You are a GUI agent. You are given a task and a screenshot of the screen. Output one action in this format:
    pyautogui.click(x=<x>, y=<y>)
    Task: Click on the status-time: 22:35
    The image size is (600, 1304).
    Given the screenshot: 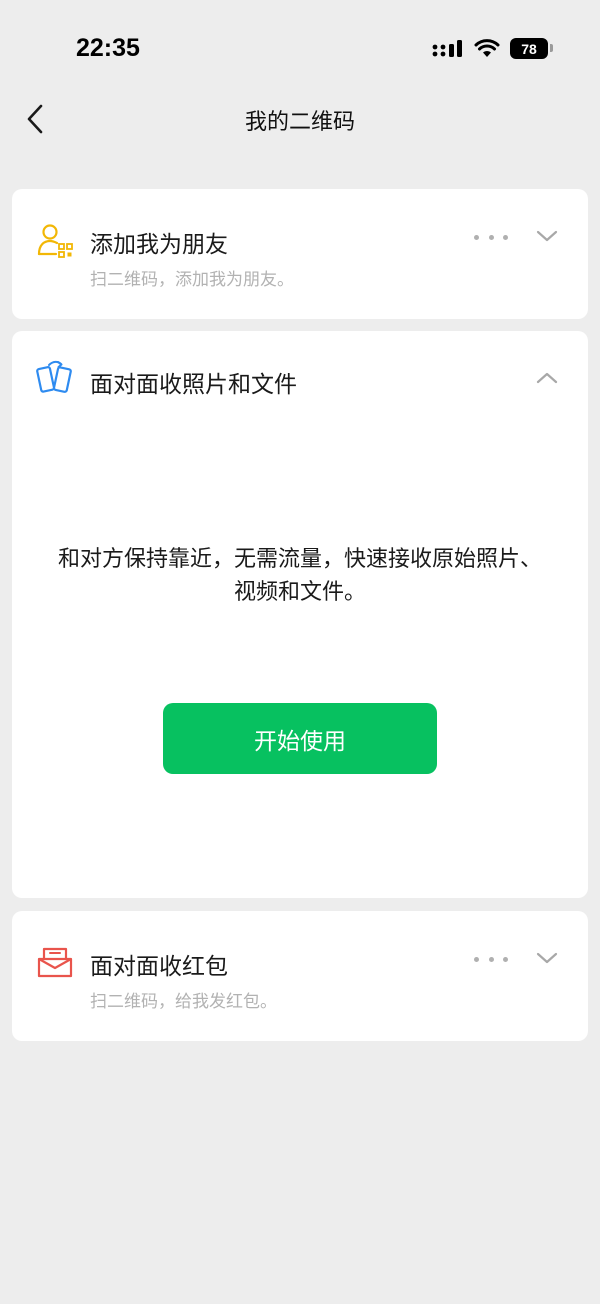 What is the action you would take?
    pyautogui.click(x=108, y=48)
    